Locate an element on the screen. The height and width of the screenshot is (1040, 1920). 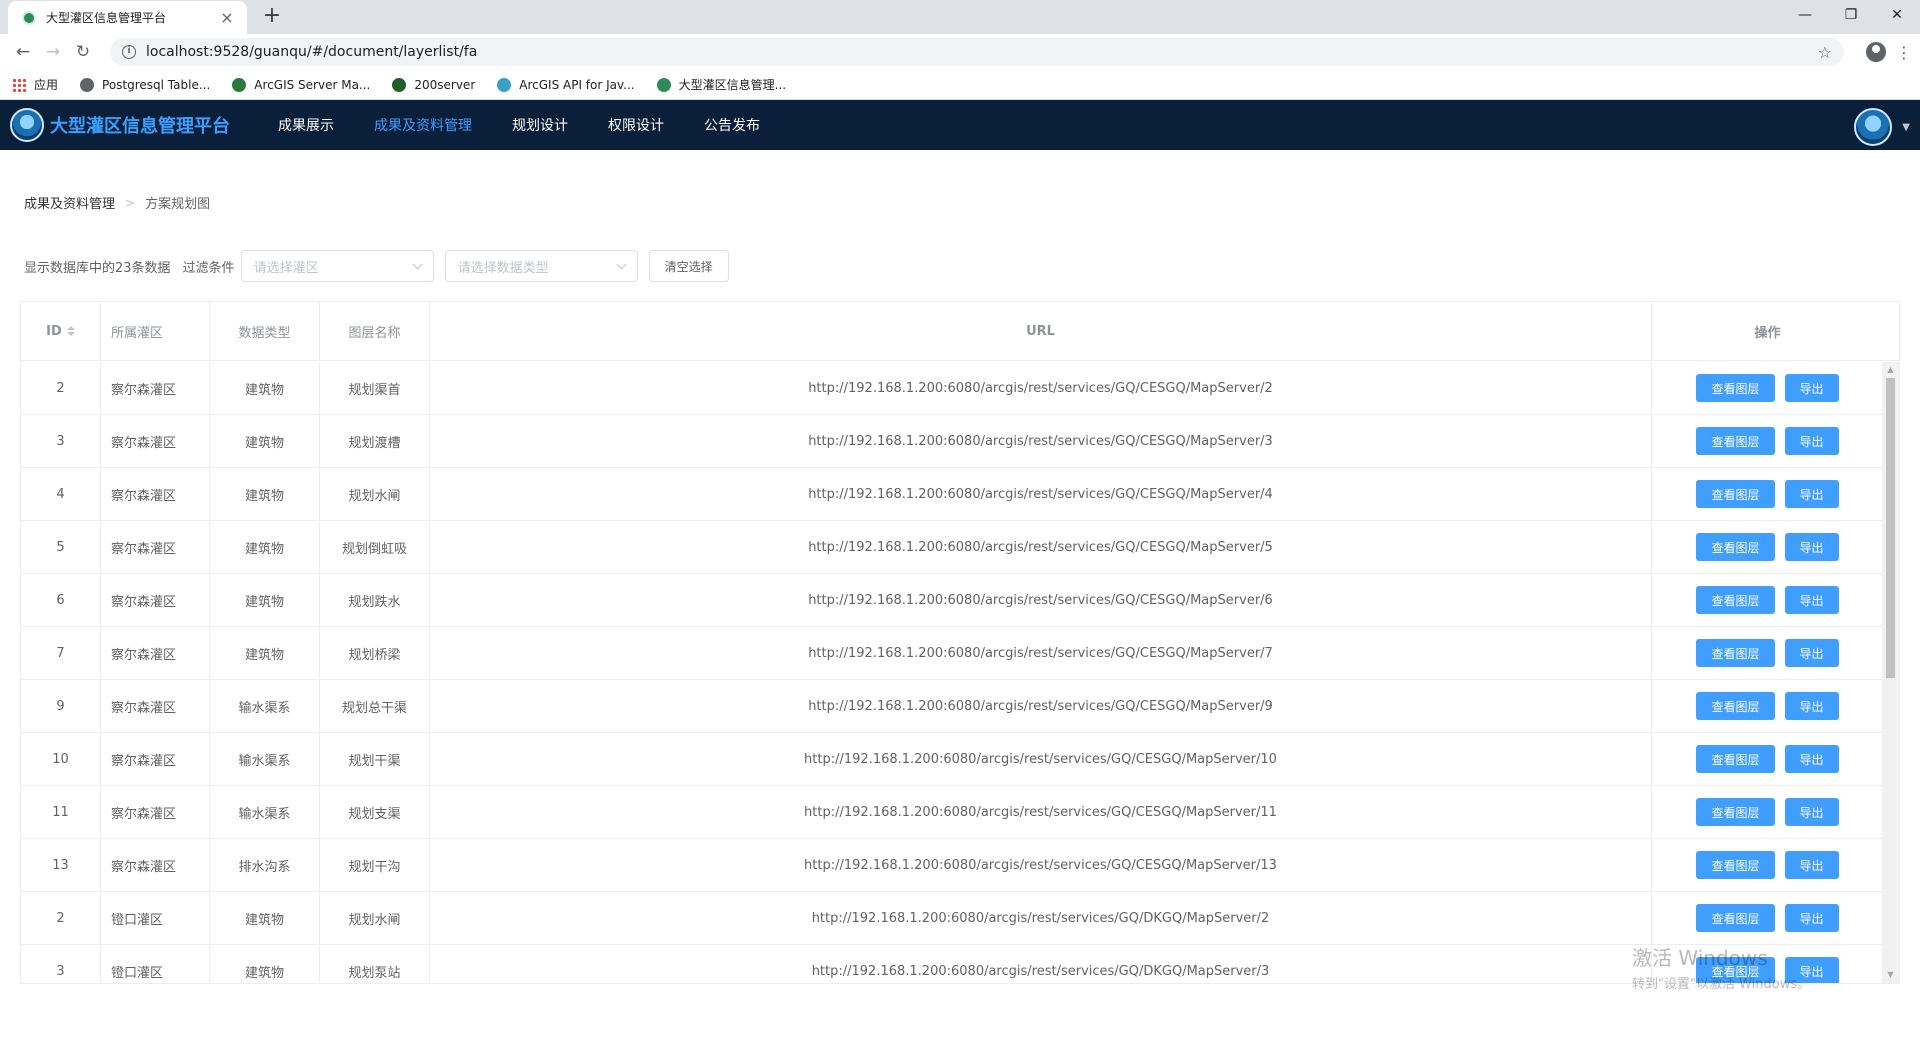
nav-item-documents: 成果及资料管理 is located at coordinates (423, 125).